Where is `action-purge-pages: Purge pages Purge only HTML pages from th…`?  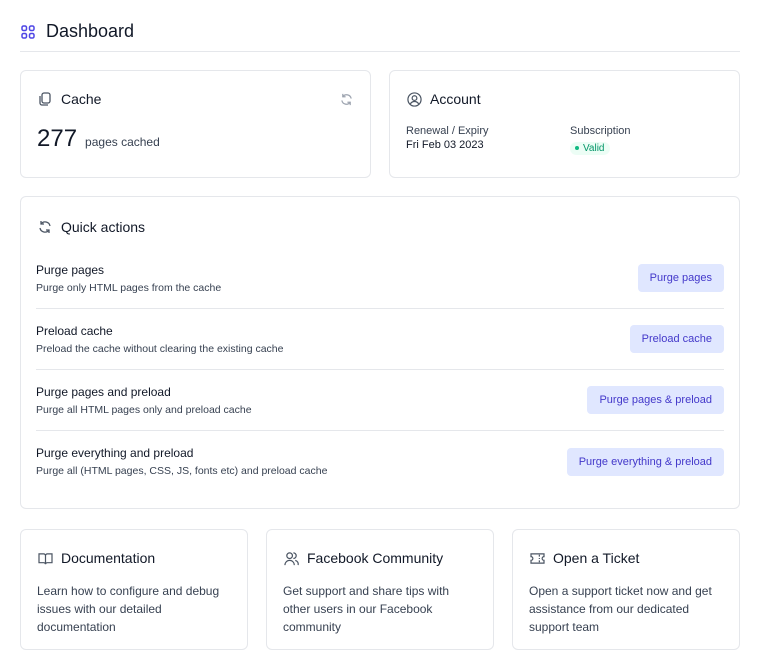
action-purge-pages: Purge pages Purge only HTML pages from th… is located at coordinates (380, 278).